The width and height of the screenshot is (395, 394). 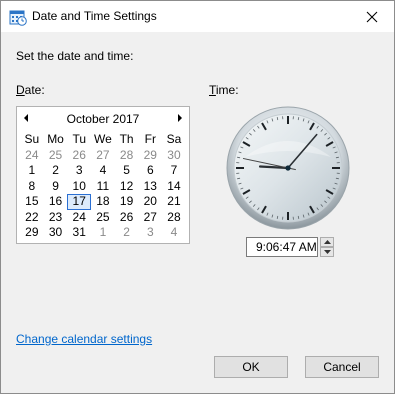 I want to click on close-icon, so click(x=372, y=16).